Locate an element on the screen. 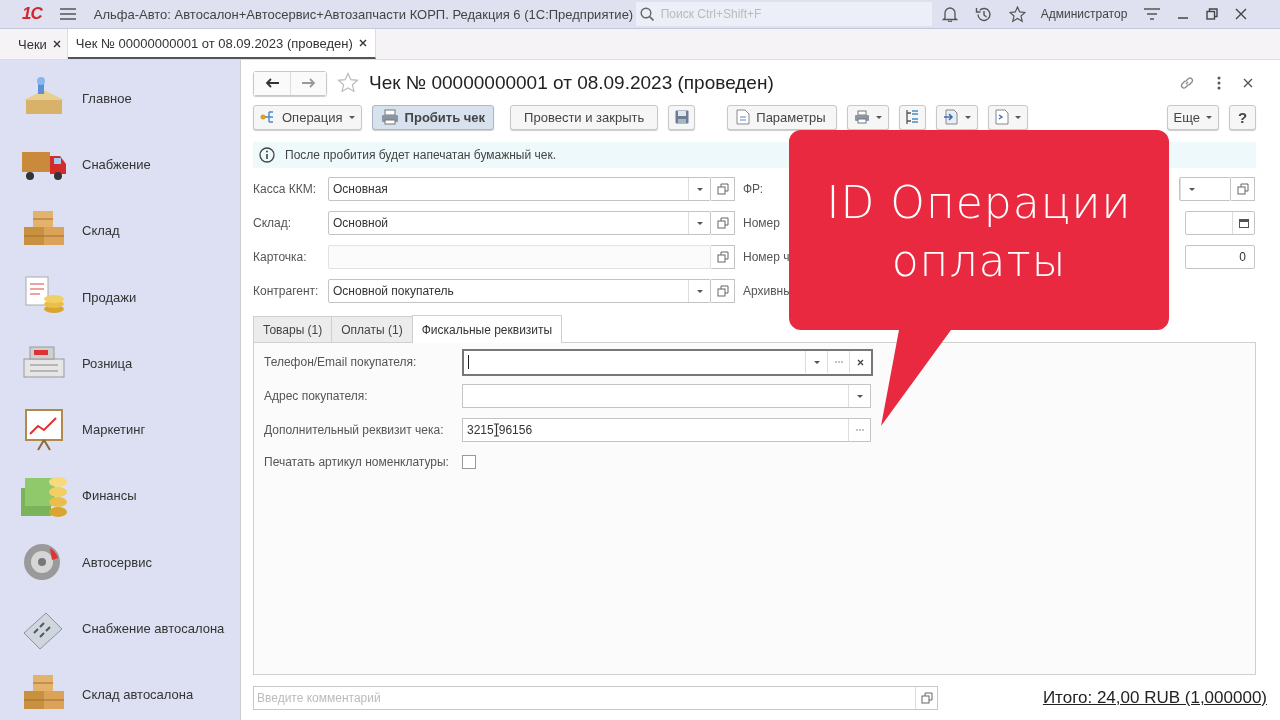  more-button: Еще is located at coordinates (1192, 117).